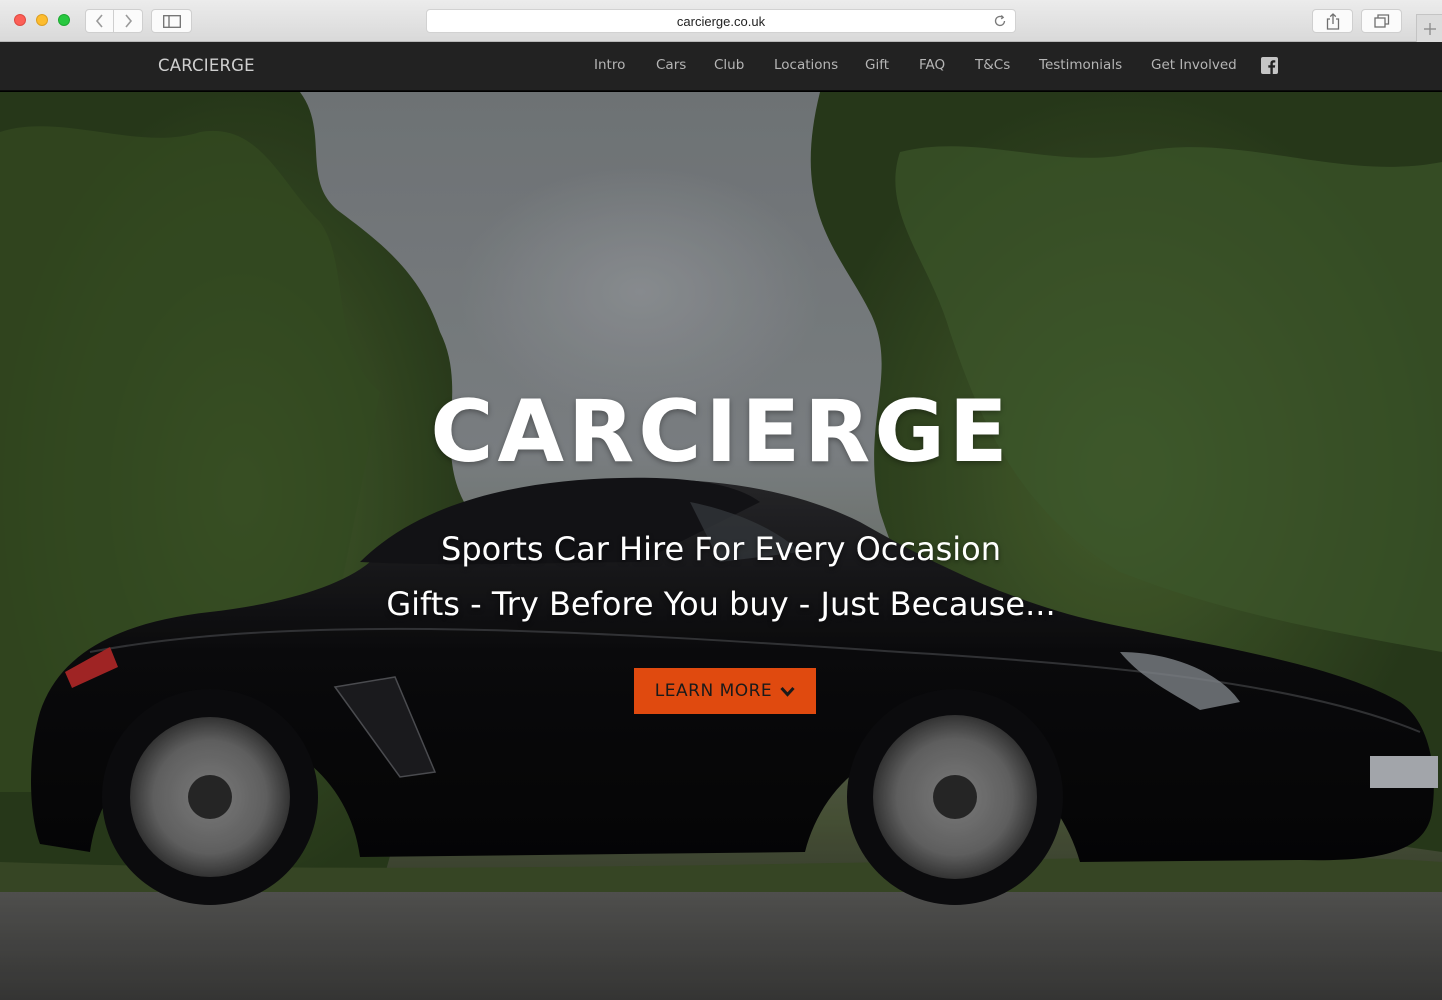 The image size is (1442, 1000). What do you see at coordinates (609, 65) in the screenshot?
I see `nav-link-intro: Intro` at bounding box center [609, 65].